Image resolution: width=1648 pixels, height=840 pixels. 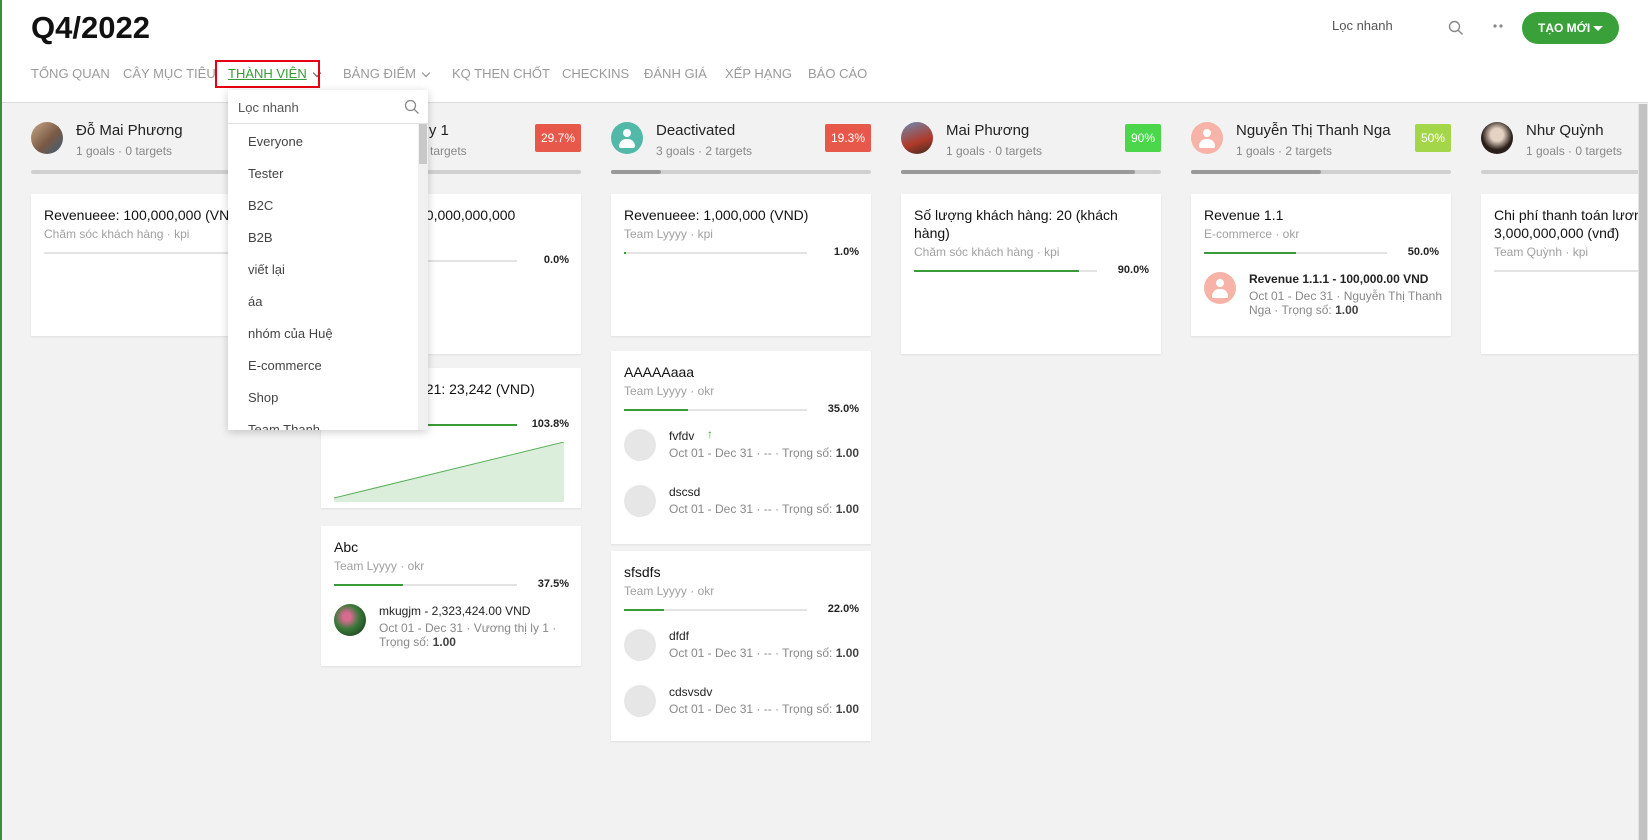 What do you see at coordinates (681, 436) in the screenshot?
I see `kr-name: fvfdv` at bounding box center [681, 436].